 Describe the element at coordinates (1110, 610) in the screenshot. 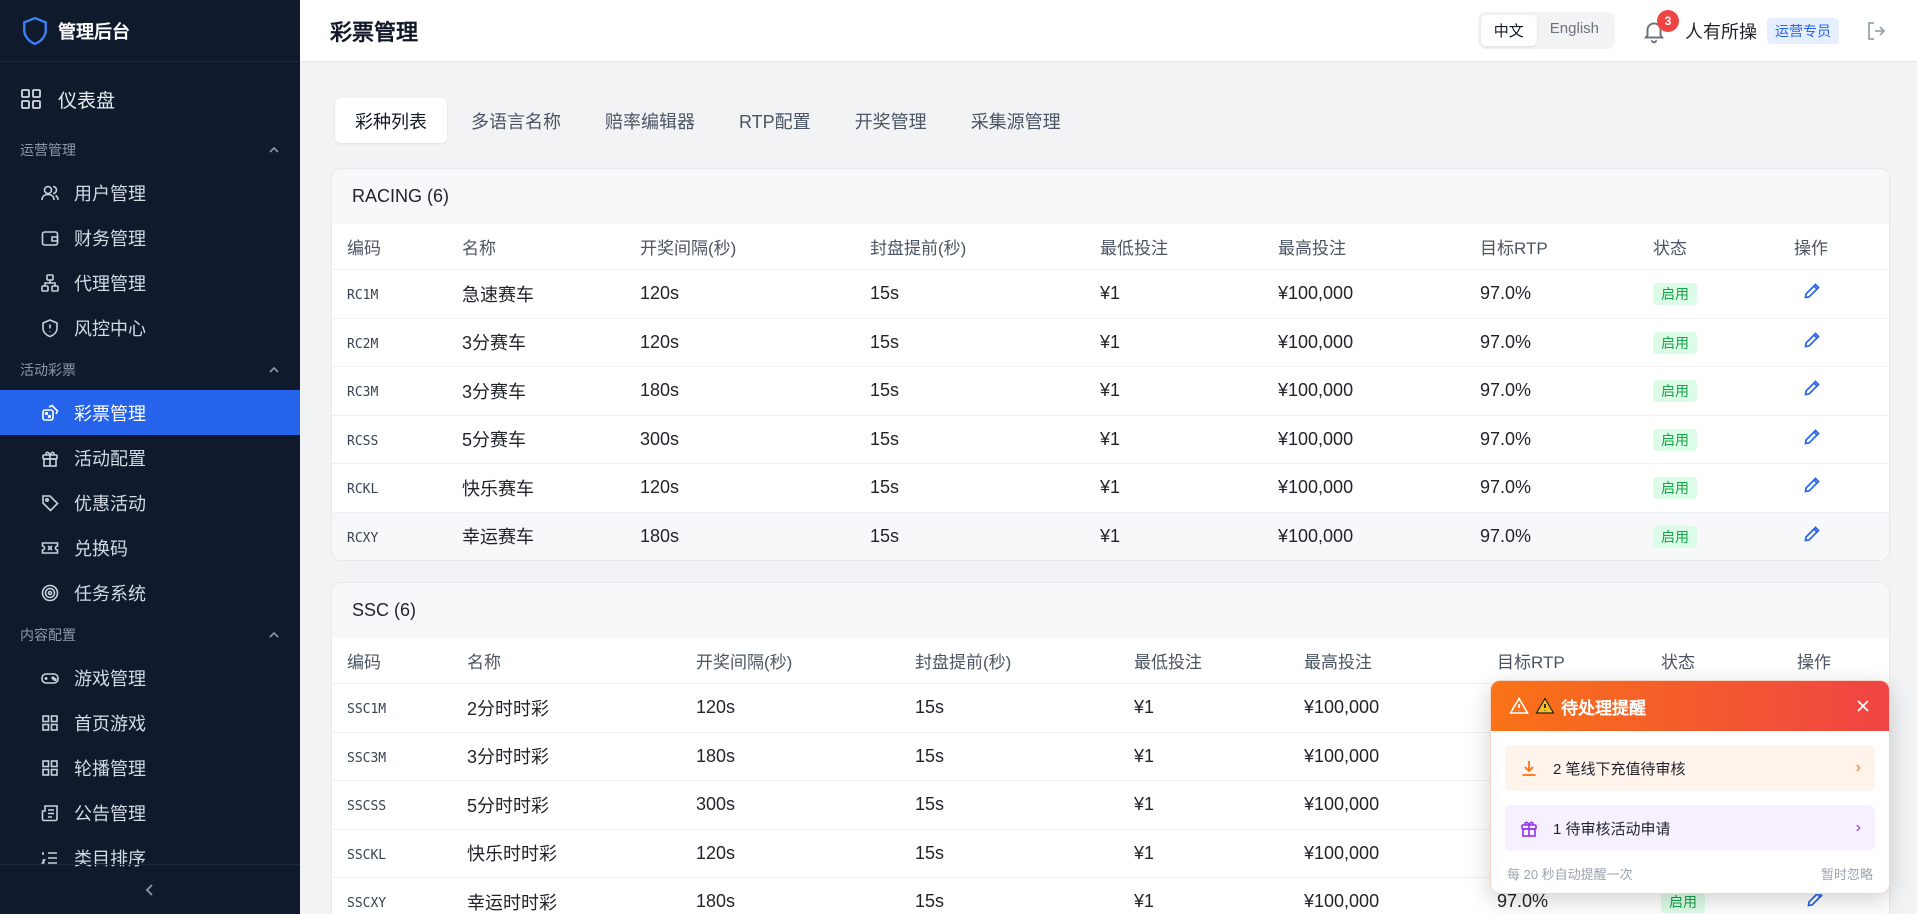

I see `ssc-card-title: SSC (6)` at that location.